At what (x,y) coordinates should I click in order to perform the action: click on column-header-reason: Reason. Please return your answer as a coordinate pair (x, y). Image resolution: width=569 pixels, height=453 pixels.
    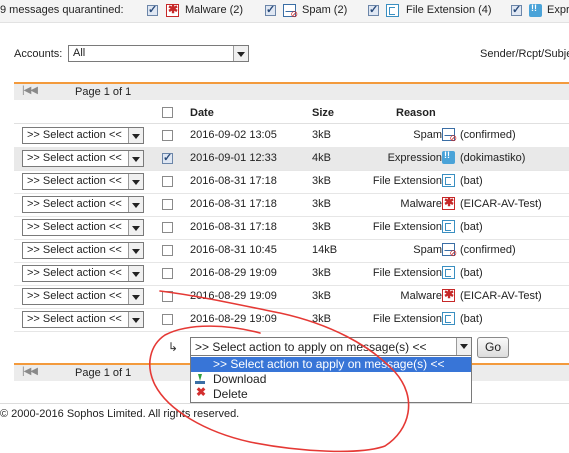
    Looking at the image, I should click on (416, 113).